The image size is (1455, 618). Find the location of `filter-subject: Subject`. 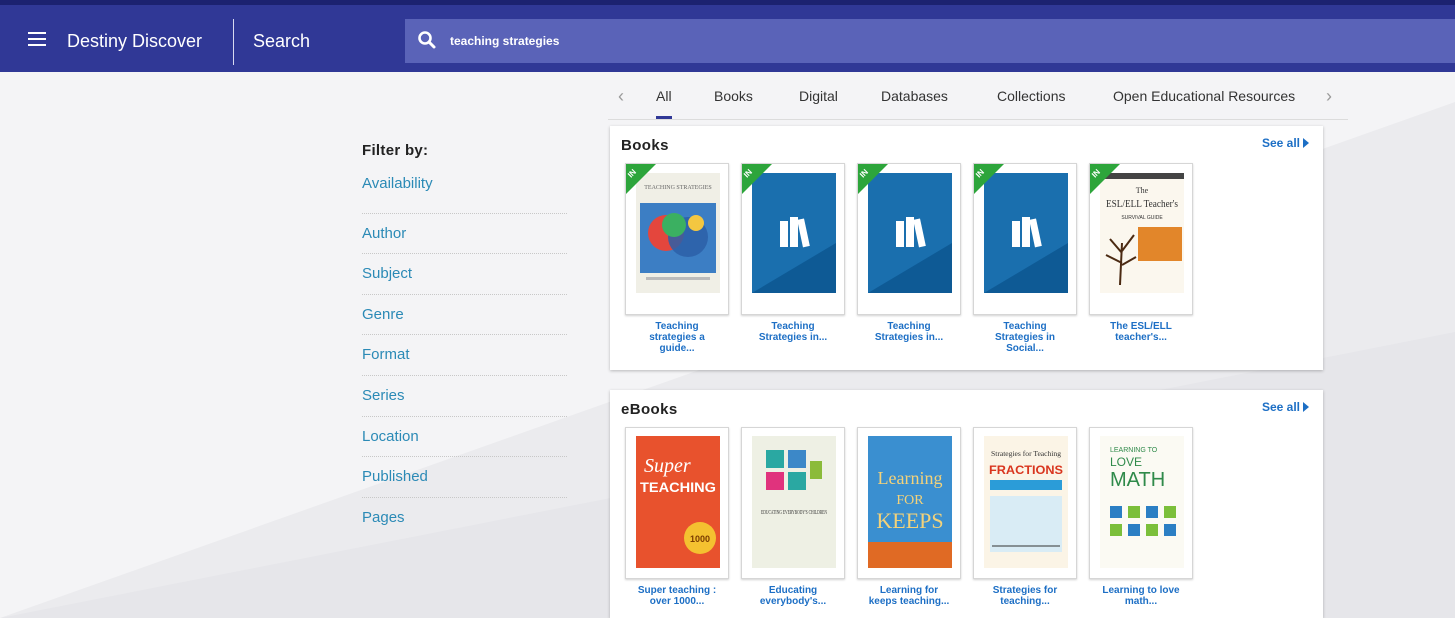

filter-subject: Subject is located at coordinates (464, 274).